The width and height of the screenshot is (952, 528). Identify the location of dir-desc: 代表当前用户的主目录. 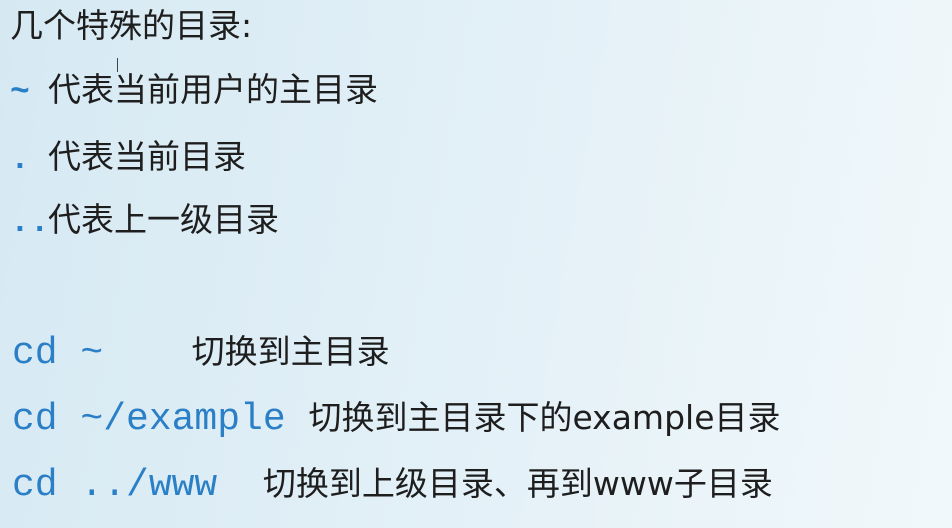
(213, 89).